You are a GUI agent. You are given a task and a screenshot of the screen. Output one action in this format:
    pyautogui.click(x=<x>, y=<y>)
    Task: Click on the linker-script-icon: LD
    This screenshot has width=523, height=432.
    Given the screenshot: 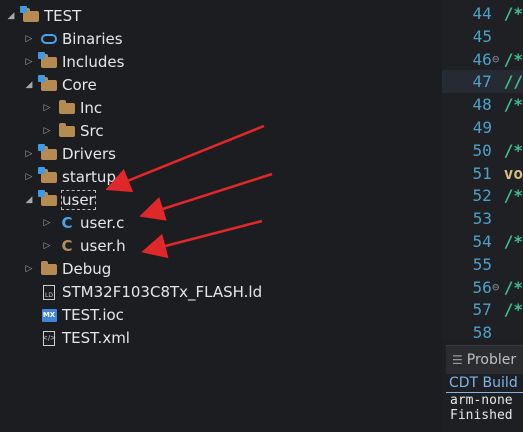 What is the action you would take?
    pyautogui.click(x=49, y=292)
    